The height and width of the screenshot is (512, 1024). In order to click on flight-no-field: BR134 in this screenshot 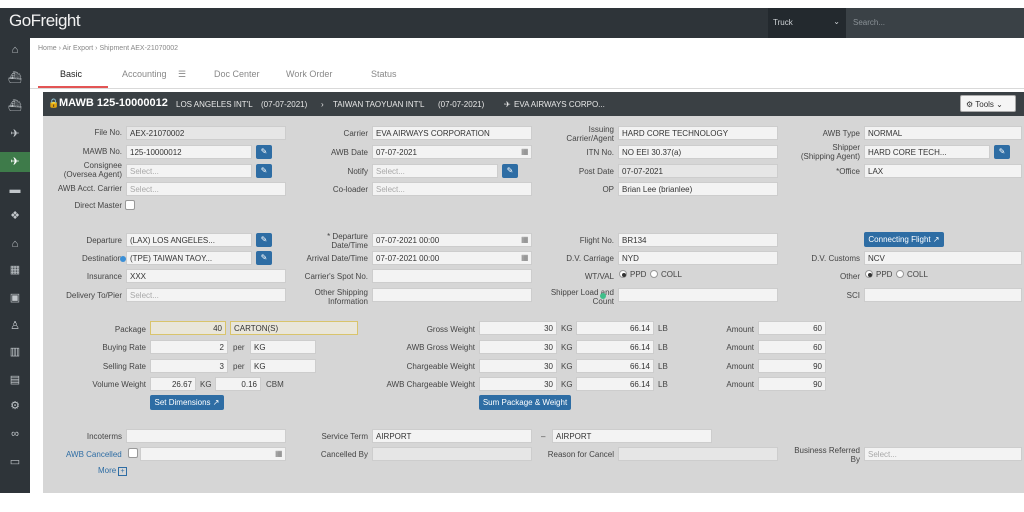, I will do `click(698, 240)`.